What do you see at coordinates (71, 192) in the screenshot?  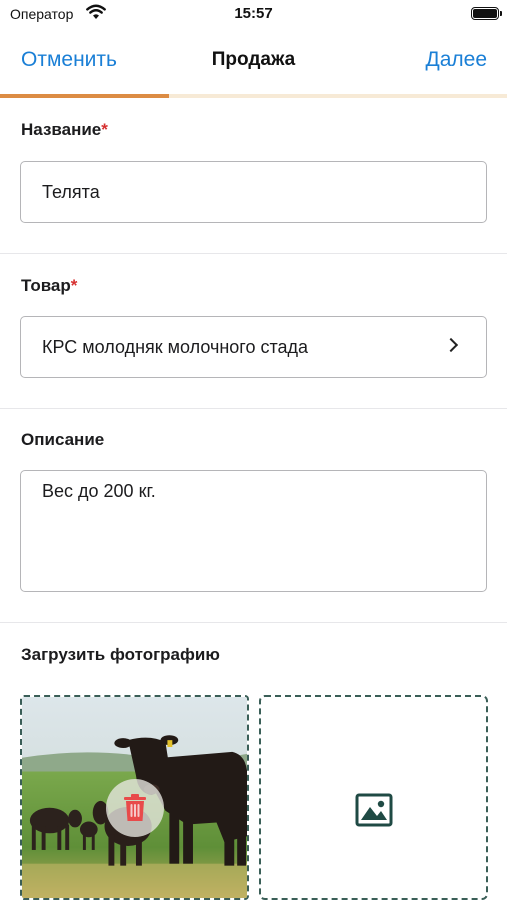 I see `name-field-value: Телята` at bounding box center [71, 192].